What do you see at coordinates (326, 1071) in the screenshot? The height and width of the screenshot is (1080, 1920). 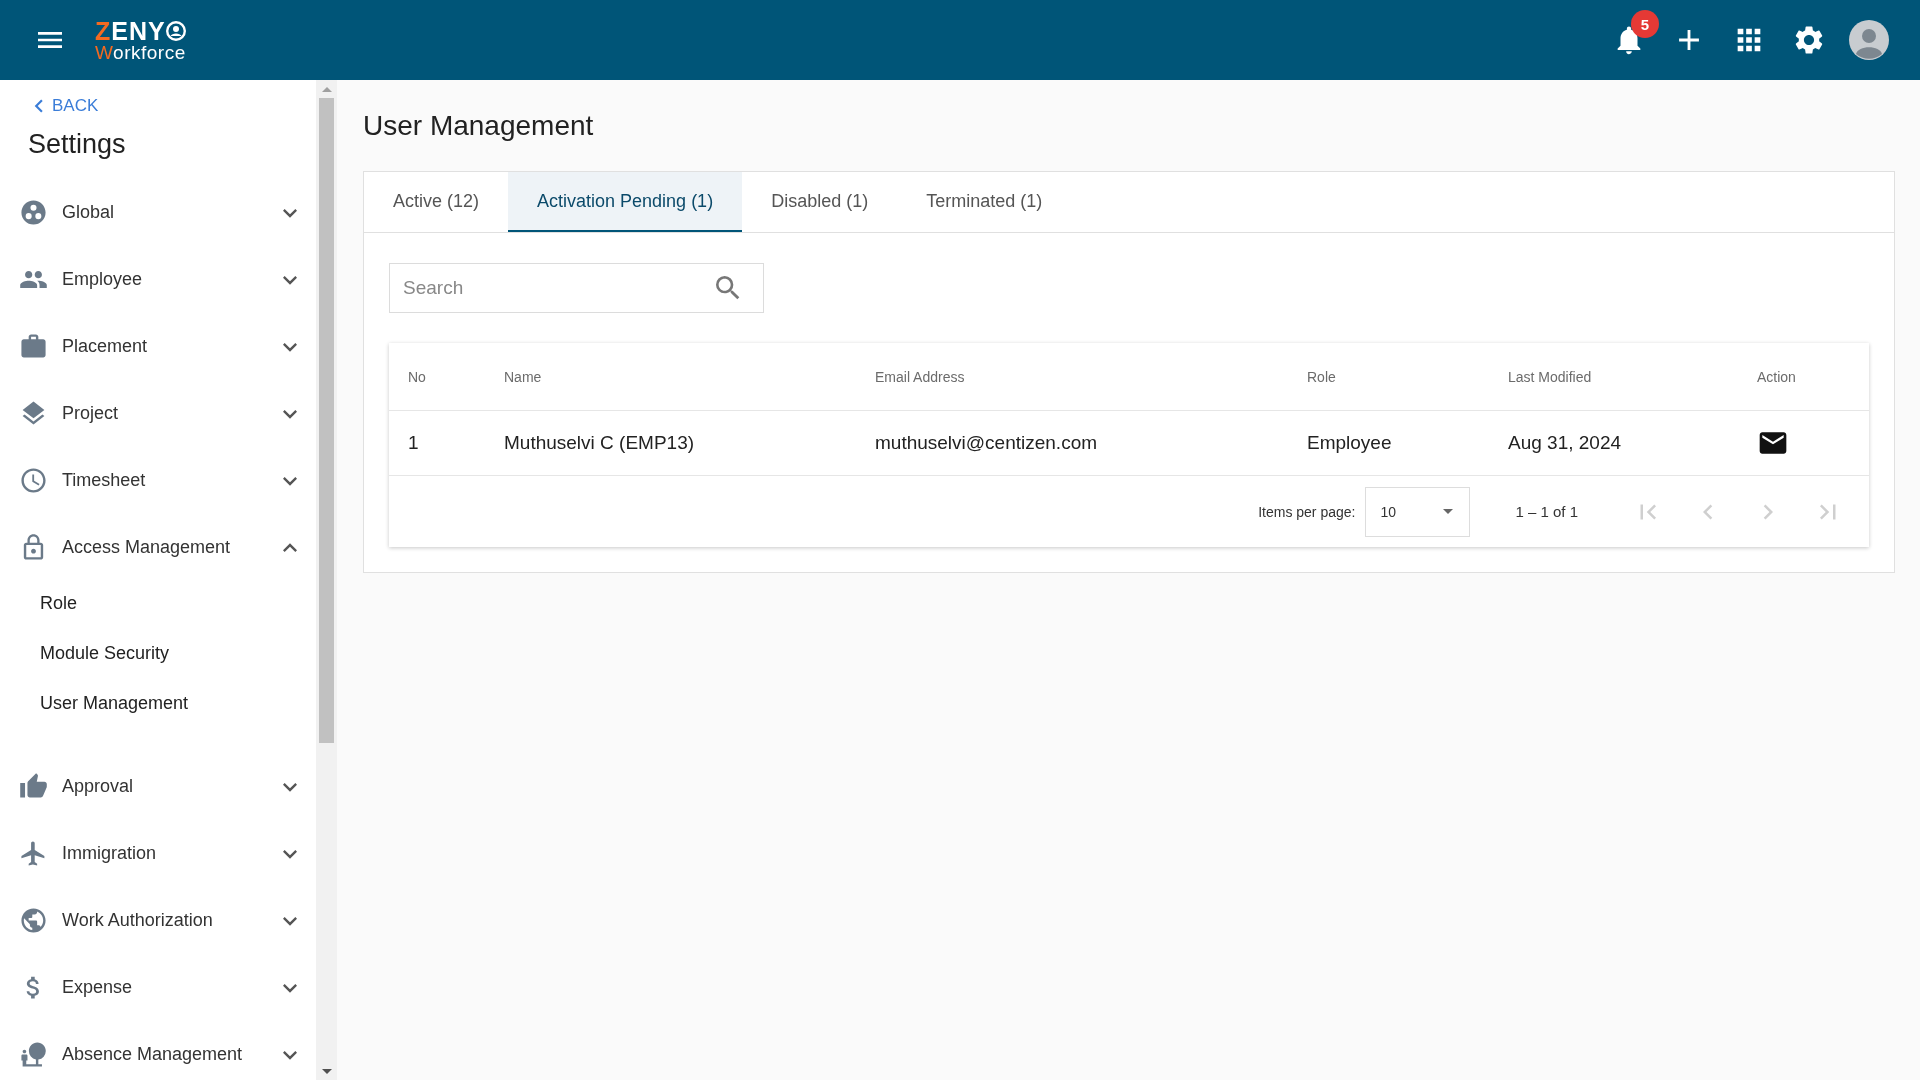 I see `scroll-down-icon` at bounding box center [326, 1071].